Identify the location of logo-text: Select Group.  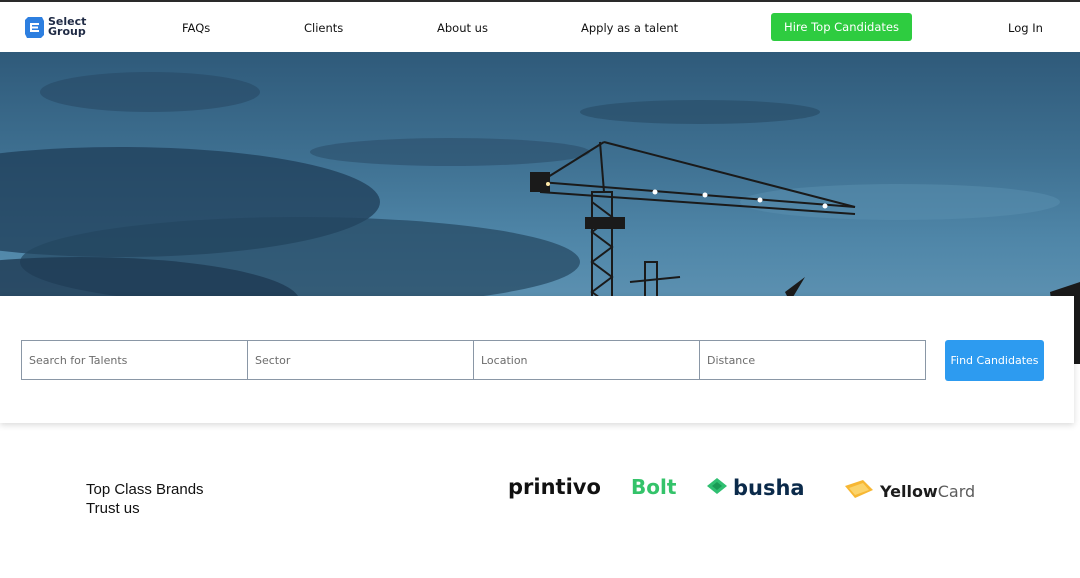
(67, 27).